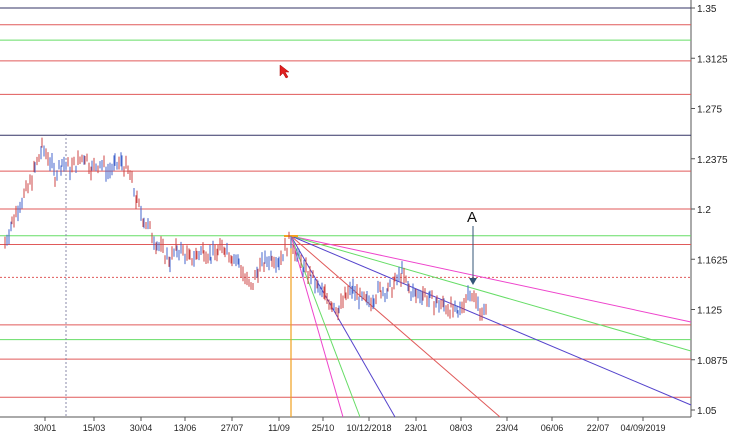  Describe the element at coordinates (707, 9) in the screenshot. I see `y-tick-label: 1.35` at that location.